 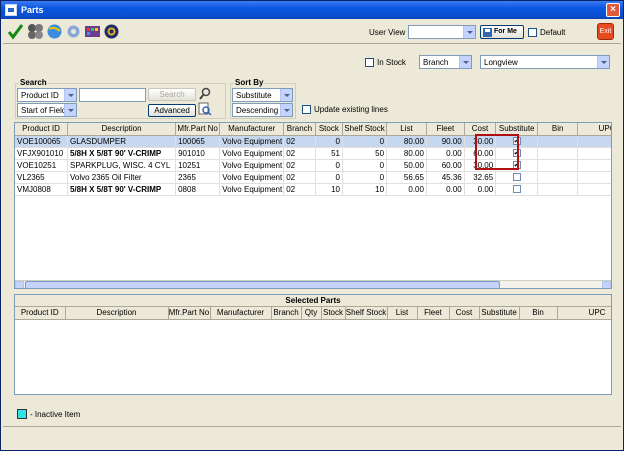 What do you see at coordinates (445, 165) in the screenshot?
I see `cell-fleet: 60.00` at bounding box center [445, 165].